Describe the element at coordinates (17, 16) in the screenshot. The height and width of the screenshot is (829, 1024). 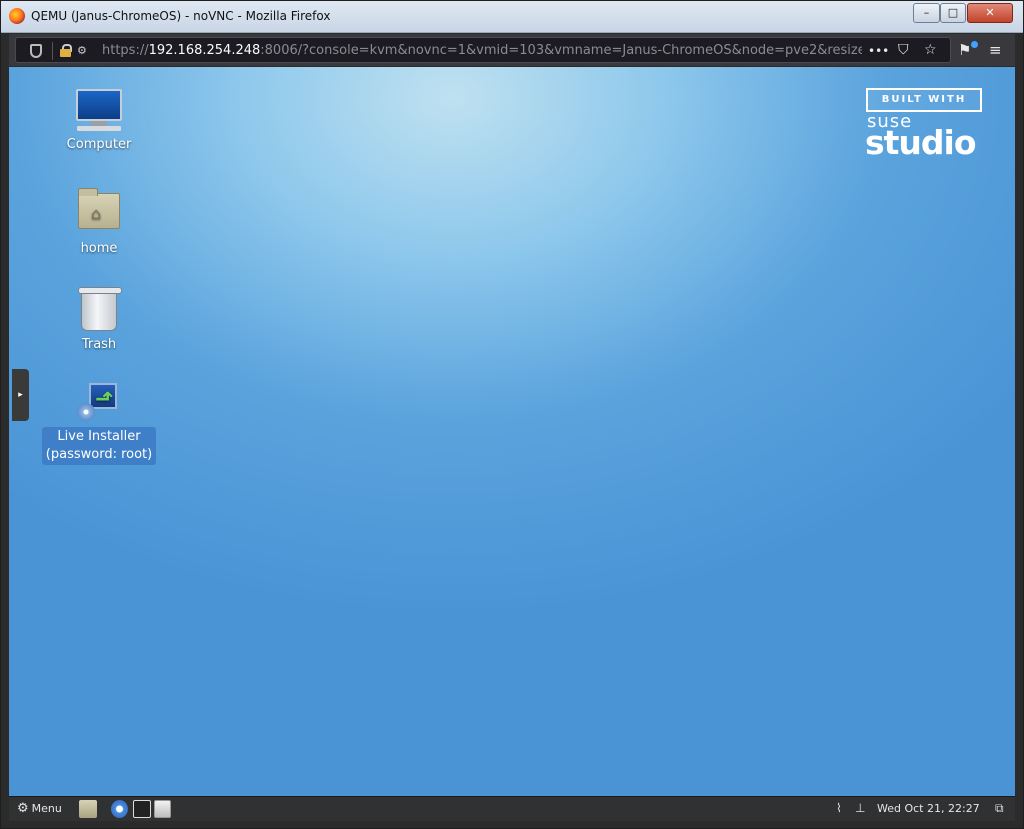
I see `firefox-icon` at that location.